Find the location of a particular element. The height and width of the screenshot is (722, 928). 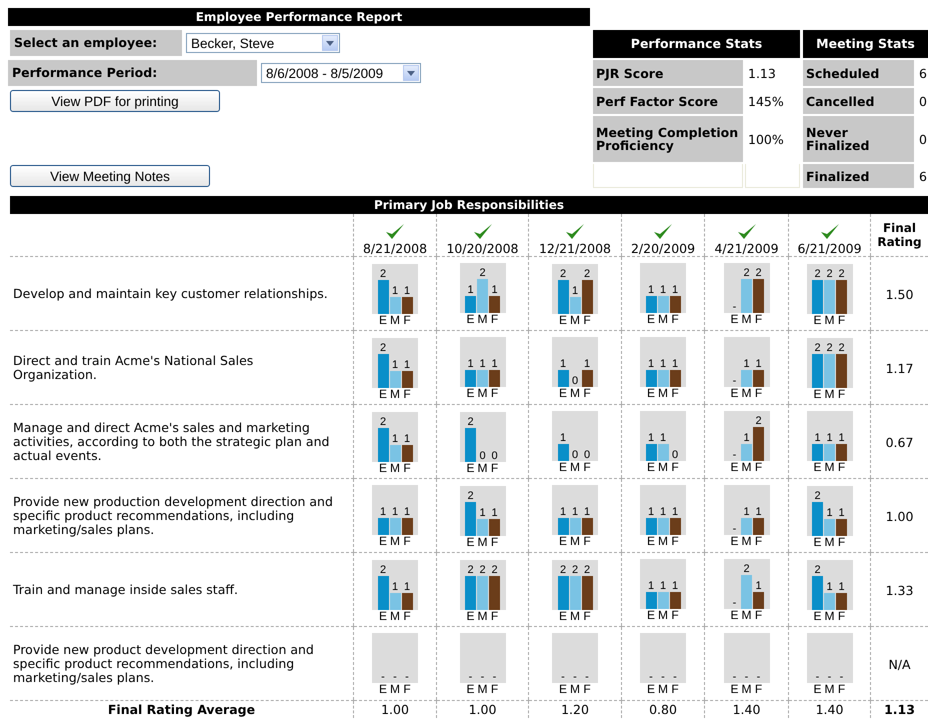

period-select: 8/6/2008 - 8/5/2009 is located at coordinates (341, 73).